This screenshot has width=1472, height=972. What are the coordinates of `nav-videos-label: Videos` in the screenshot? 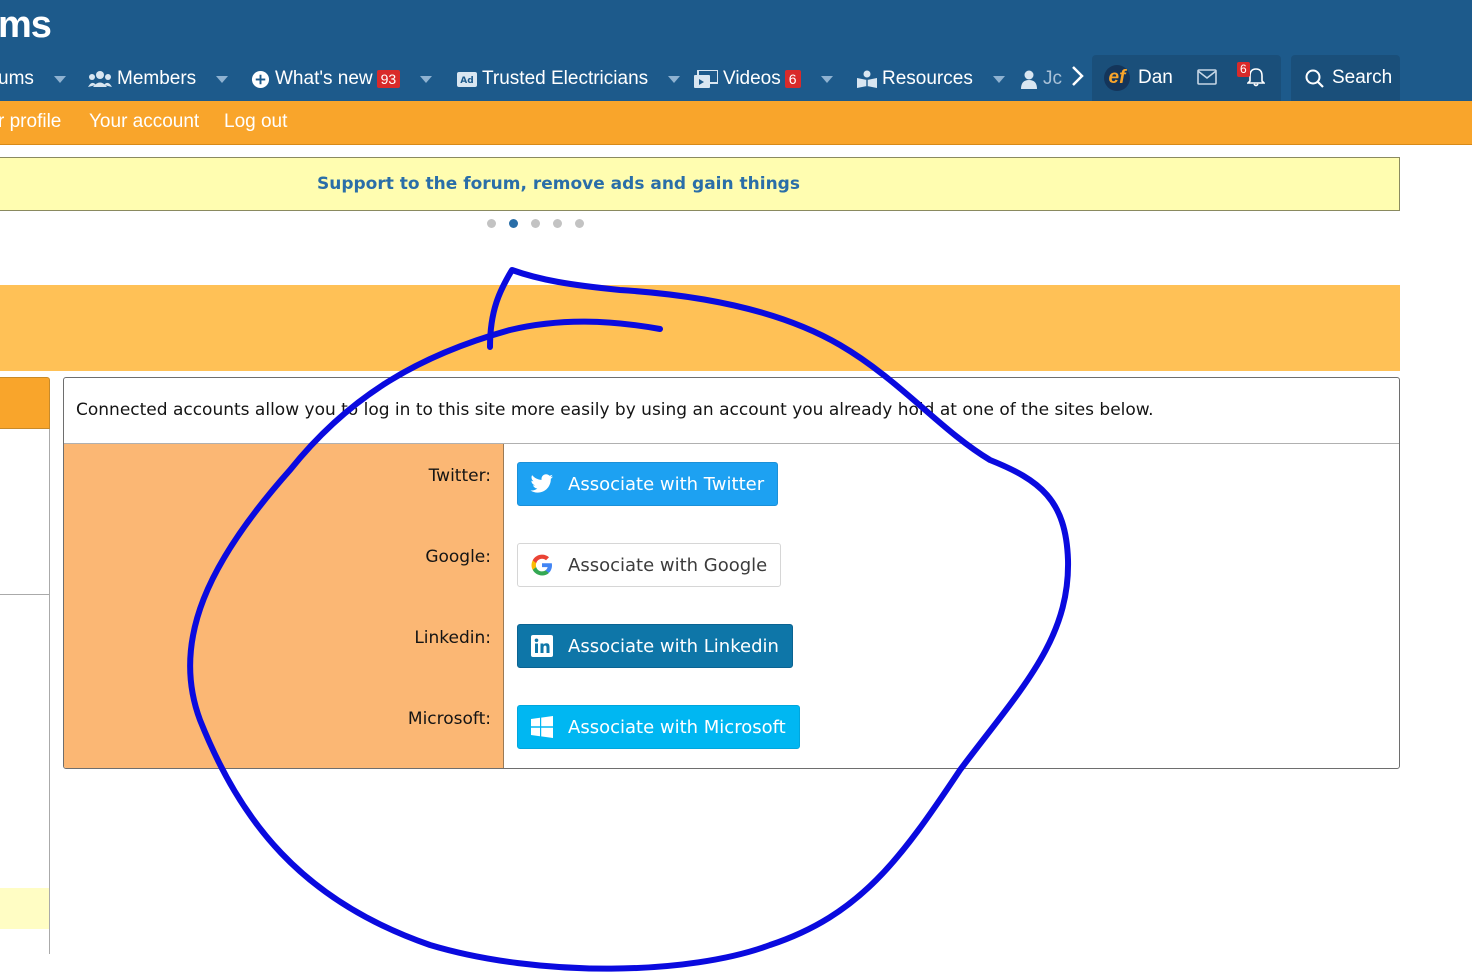 It's located at (752, 78).